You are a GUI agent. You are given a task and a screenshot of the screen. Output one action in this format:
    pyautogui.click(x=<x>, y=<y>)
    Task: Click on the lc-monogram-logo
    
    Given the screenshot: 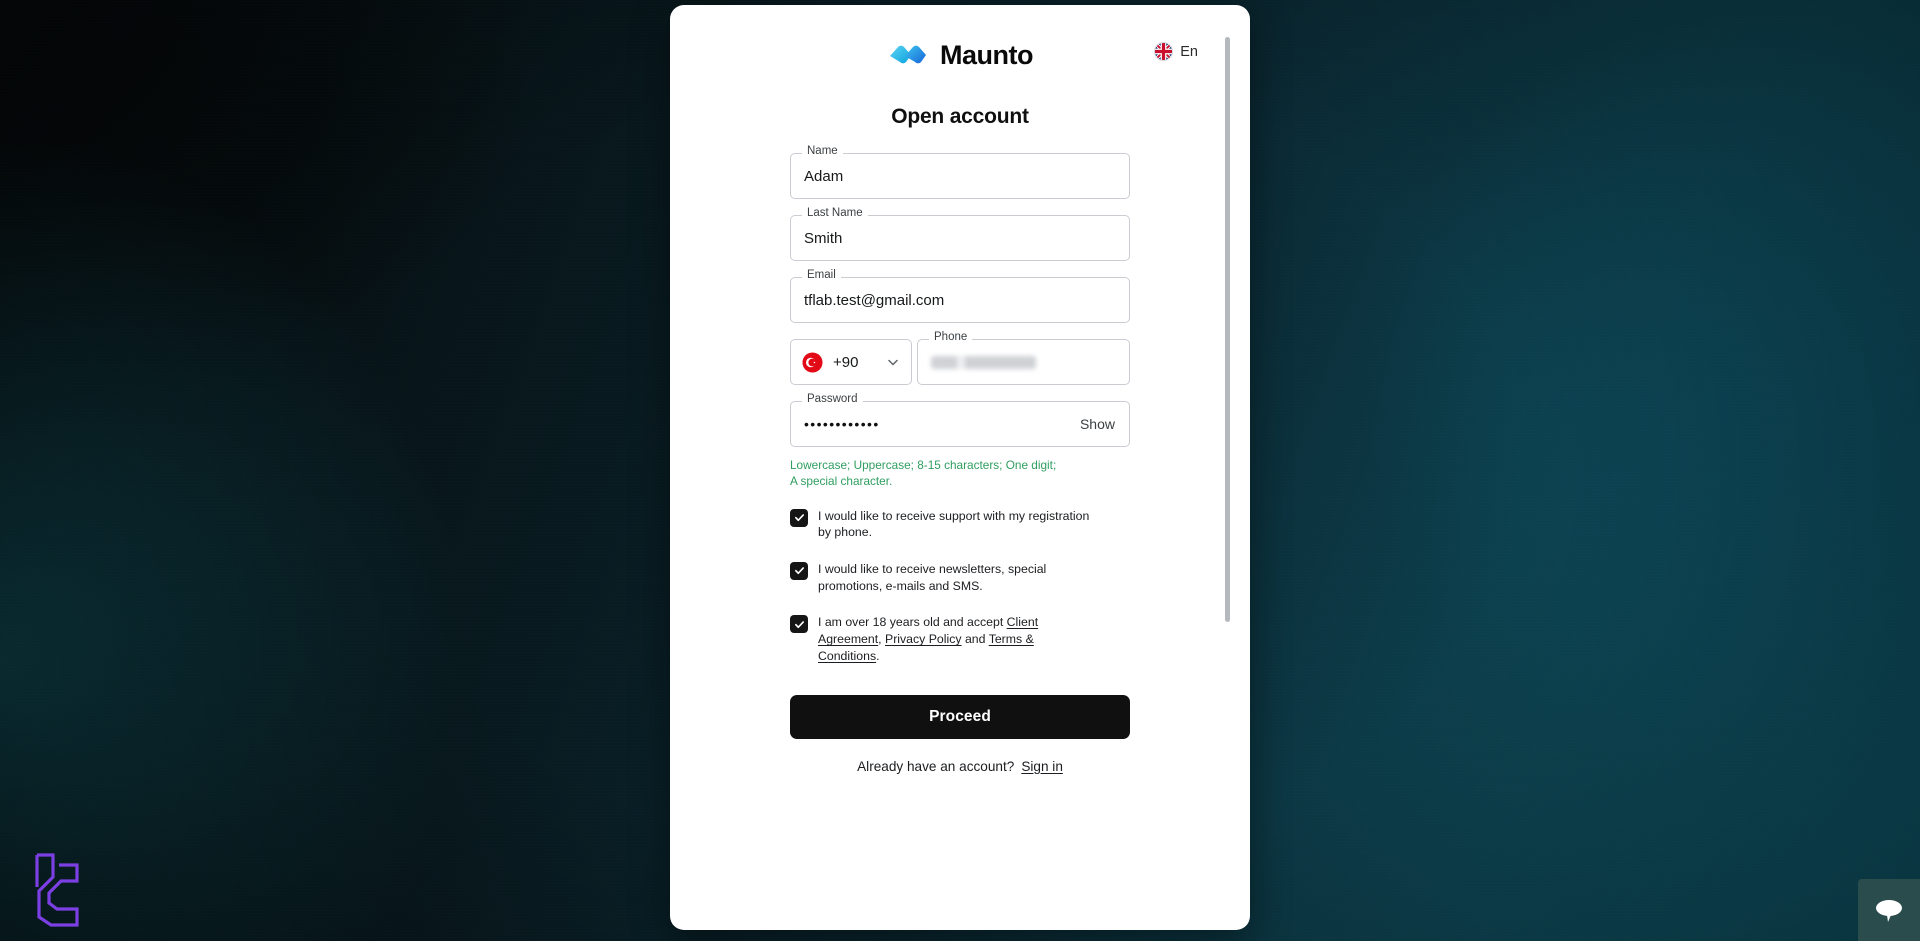 What is the action you would take?
    pyautogui.click(x=57, y=888)
    